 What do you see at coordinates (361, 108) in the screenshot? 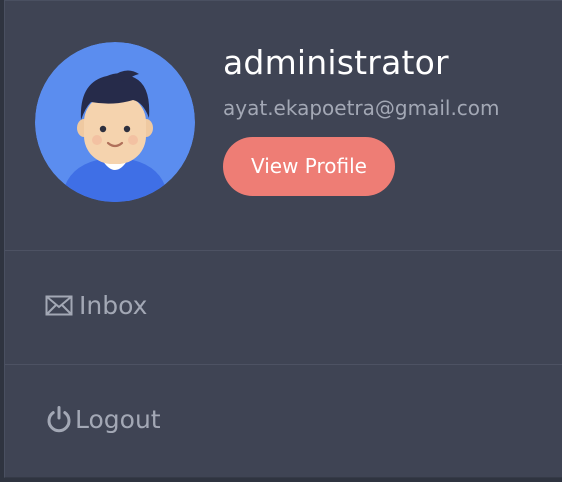
I see `user-email: ayat.ekapoetra@gmail.com` at bounding box center [361, 108].